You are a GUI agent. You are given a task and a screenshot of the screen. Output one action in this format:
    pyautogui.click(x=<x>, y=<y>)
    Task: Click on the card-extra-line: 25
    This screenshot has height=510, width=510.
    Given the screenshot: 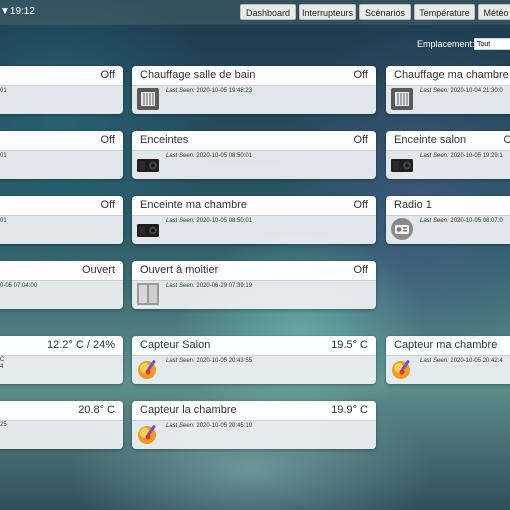 What is the action you would take?
    pyautogui.click(x=3, y=425)
    